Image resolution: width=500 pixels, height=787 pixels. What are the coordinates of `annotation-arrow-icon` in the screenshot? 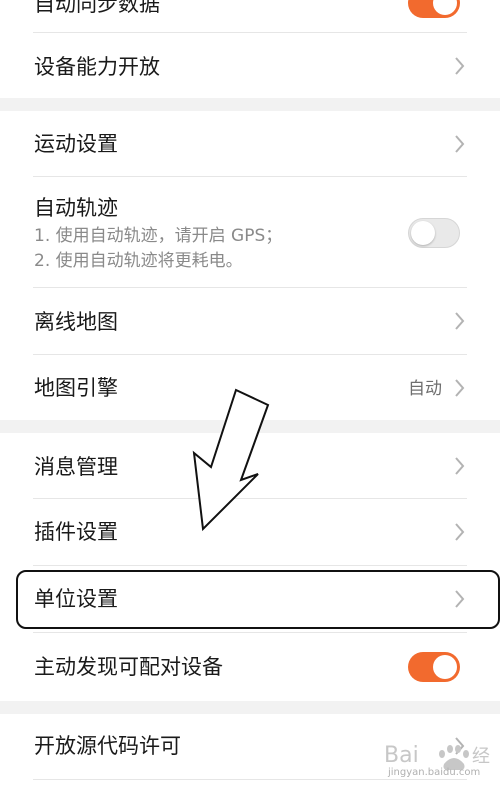 It's located at (231, 460).